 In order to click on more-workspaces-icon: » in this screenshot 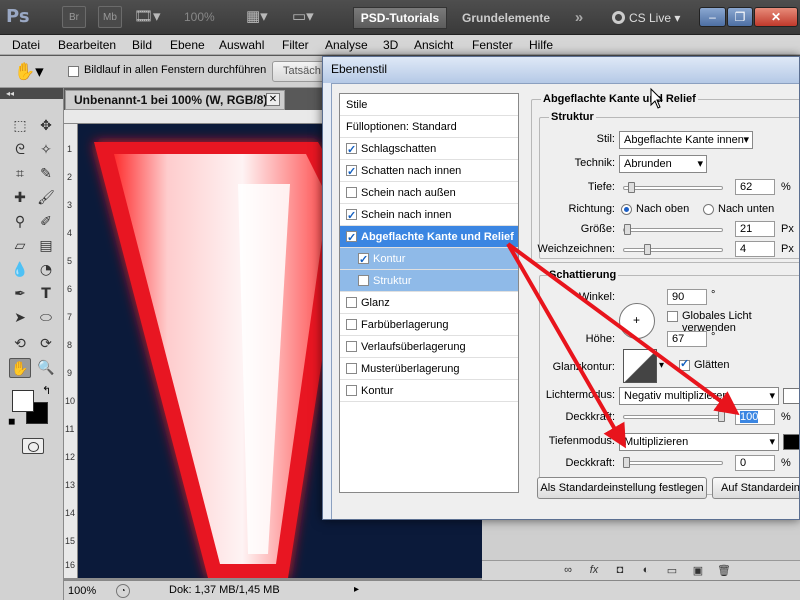, I will do `click(579, 18)`.